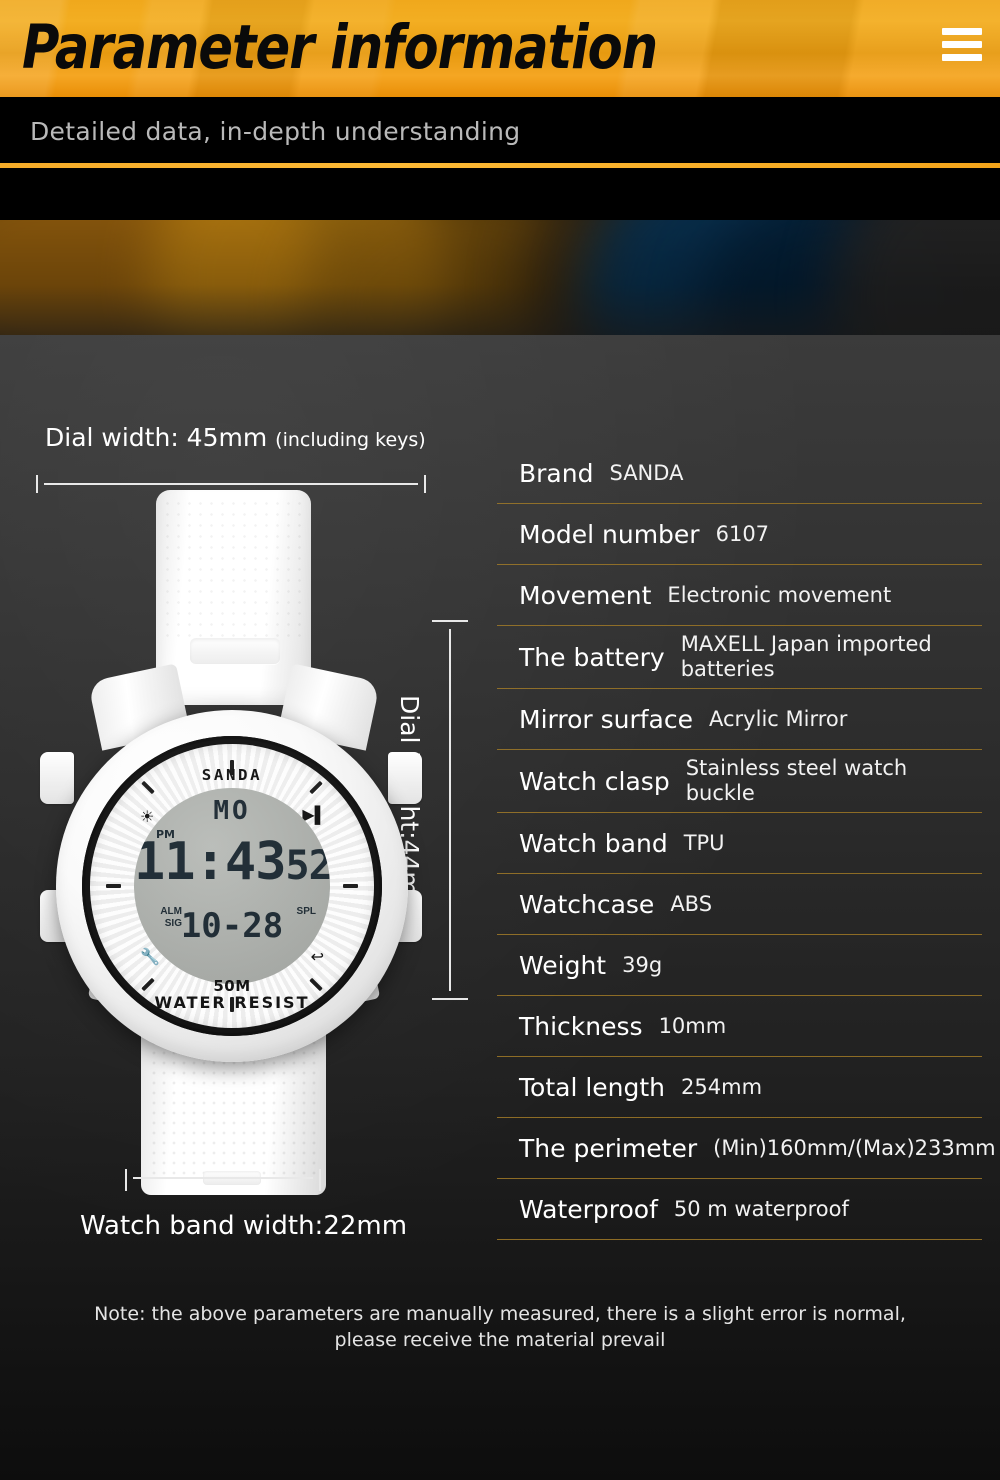 The height and width of the screenshot is (1480, 1000). What do you see at coordinates (150, 957) in the screenshot?
I see `wrench-icon: 🔧` at bounding box center [150, 957].